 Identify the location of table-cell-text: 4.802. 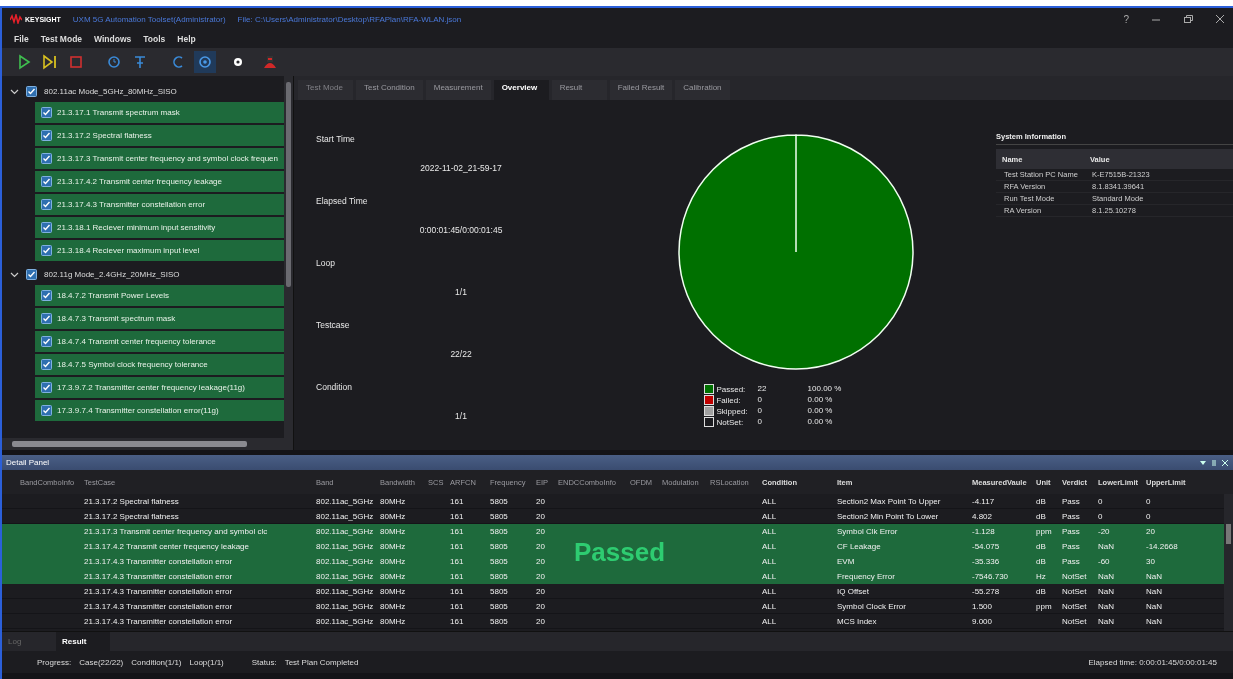
(983, 516).